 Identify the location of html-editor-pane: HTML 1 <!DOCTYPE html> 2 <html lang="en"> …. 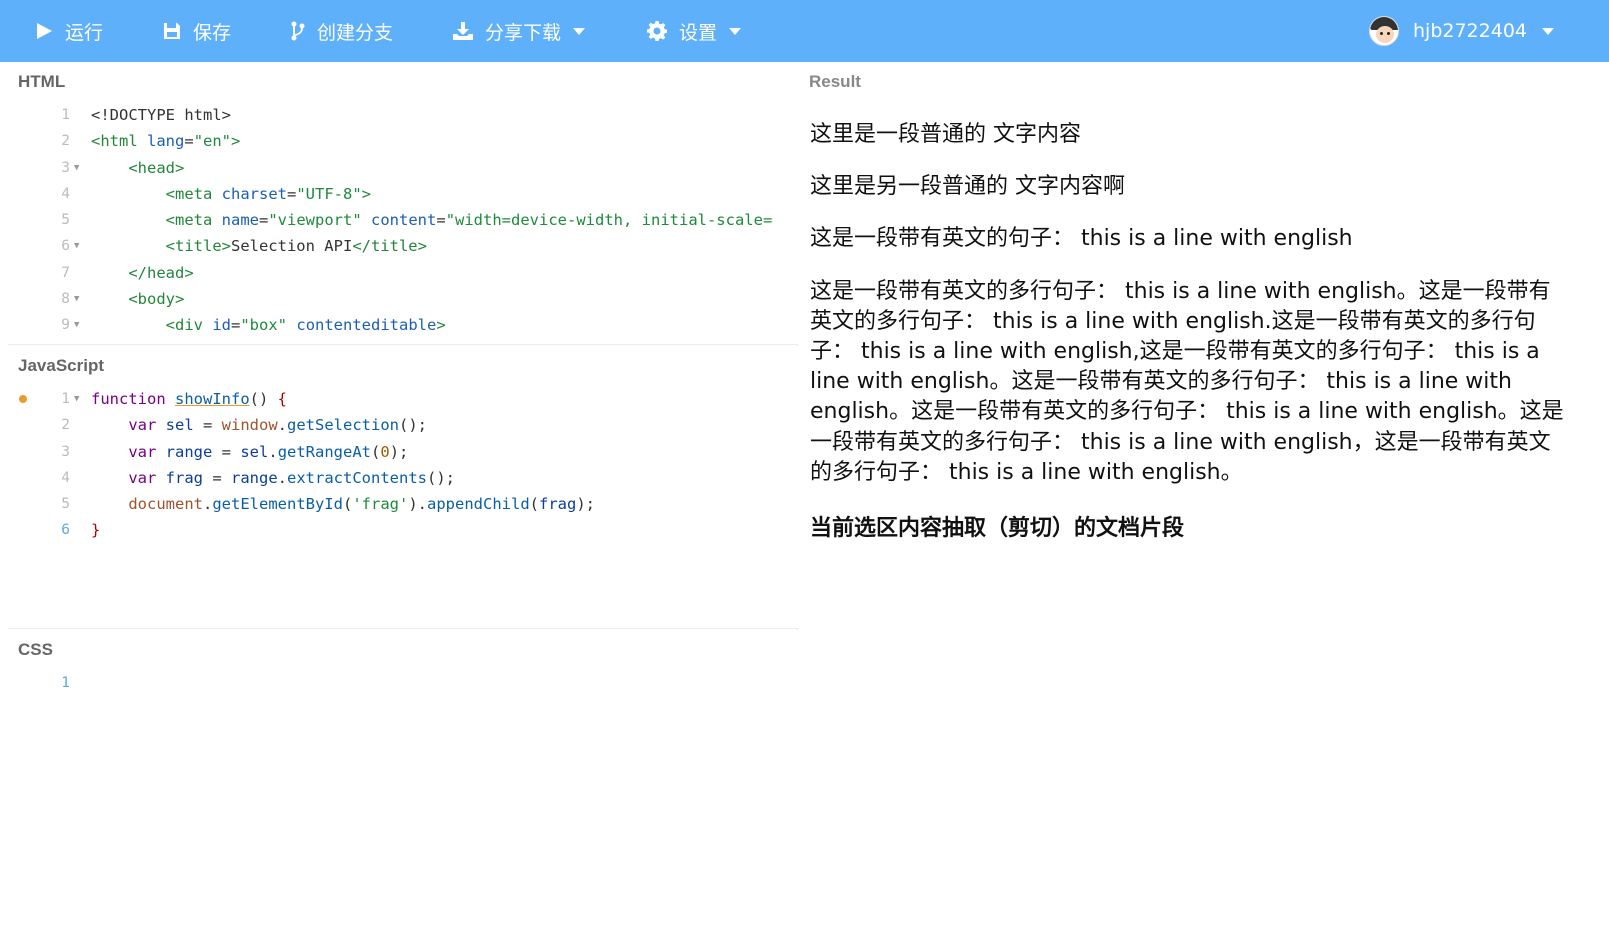
(403, 203).